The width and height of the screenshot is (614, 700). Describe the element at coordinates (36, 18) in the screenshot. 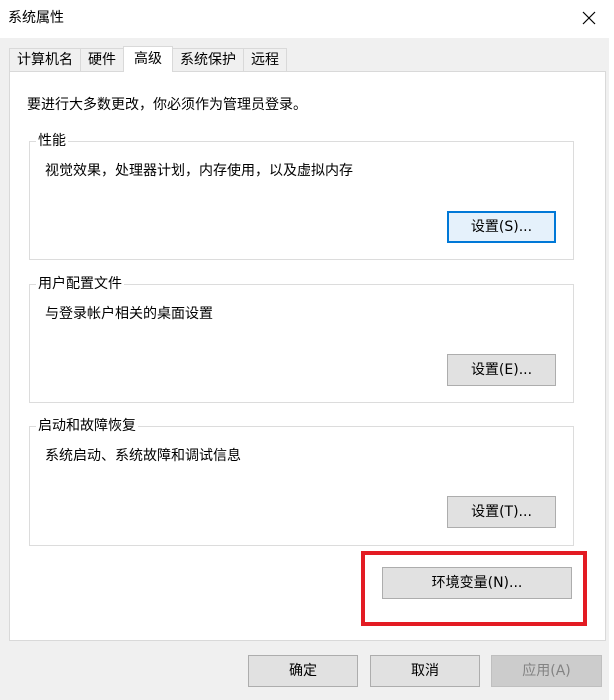

I see `window-title: 系统属性` at that location.